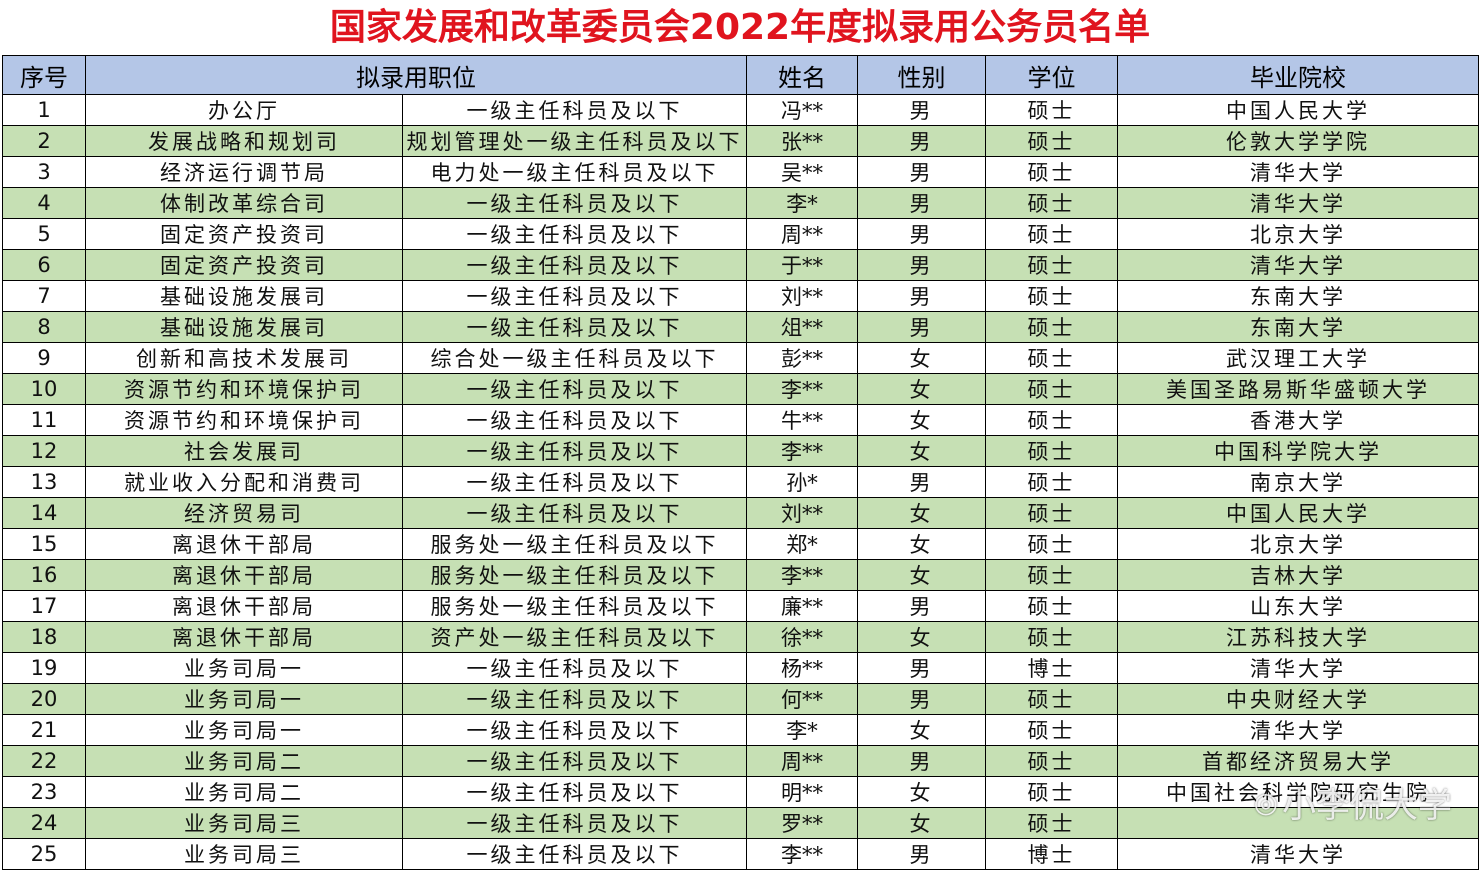 The image size is (1480, 870). Describe the element at coordinates (1367, 806) in the screenshot. I see `watermark-text: 小李侃大学` at that location.